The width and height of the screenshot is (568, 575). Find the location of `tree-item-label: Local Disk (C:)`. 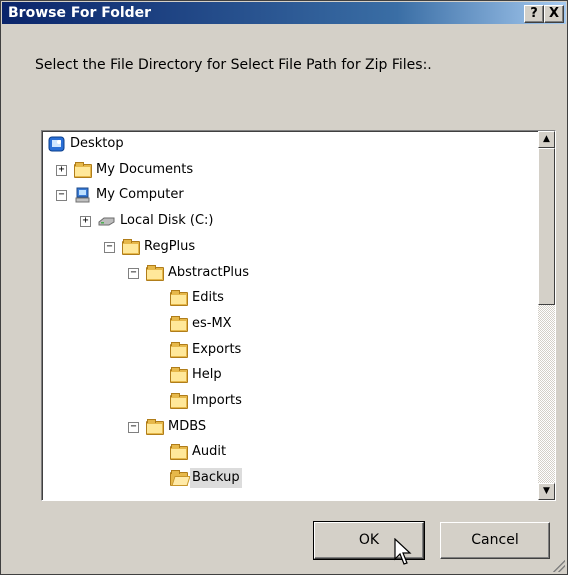

tree-item-label: Local Disk (C:) is located at coordinates (167, 221).